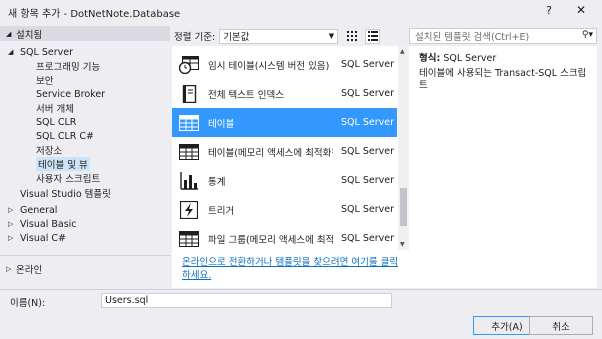  I want to click on tree-item: 서버 개체, so click(55, 108).